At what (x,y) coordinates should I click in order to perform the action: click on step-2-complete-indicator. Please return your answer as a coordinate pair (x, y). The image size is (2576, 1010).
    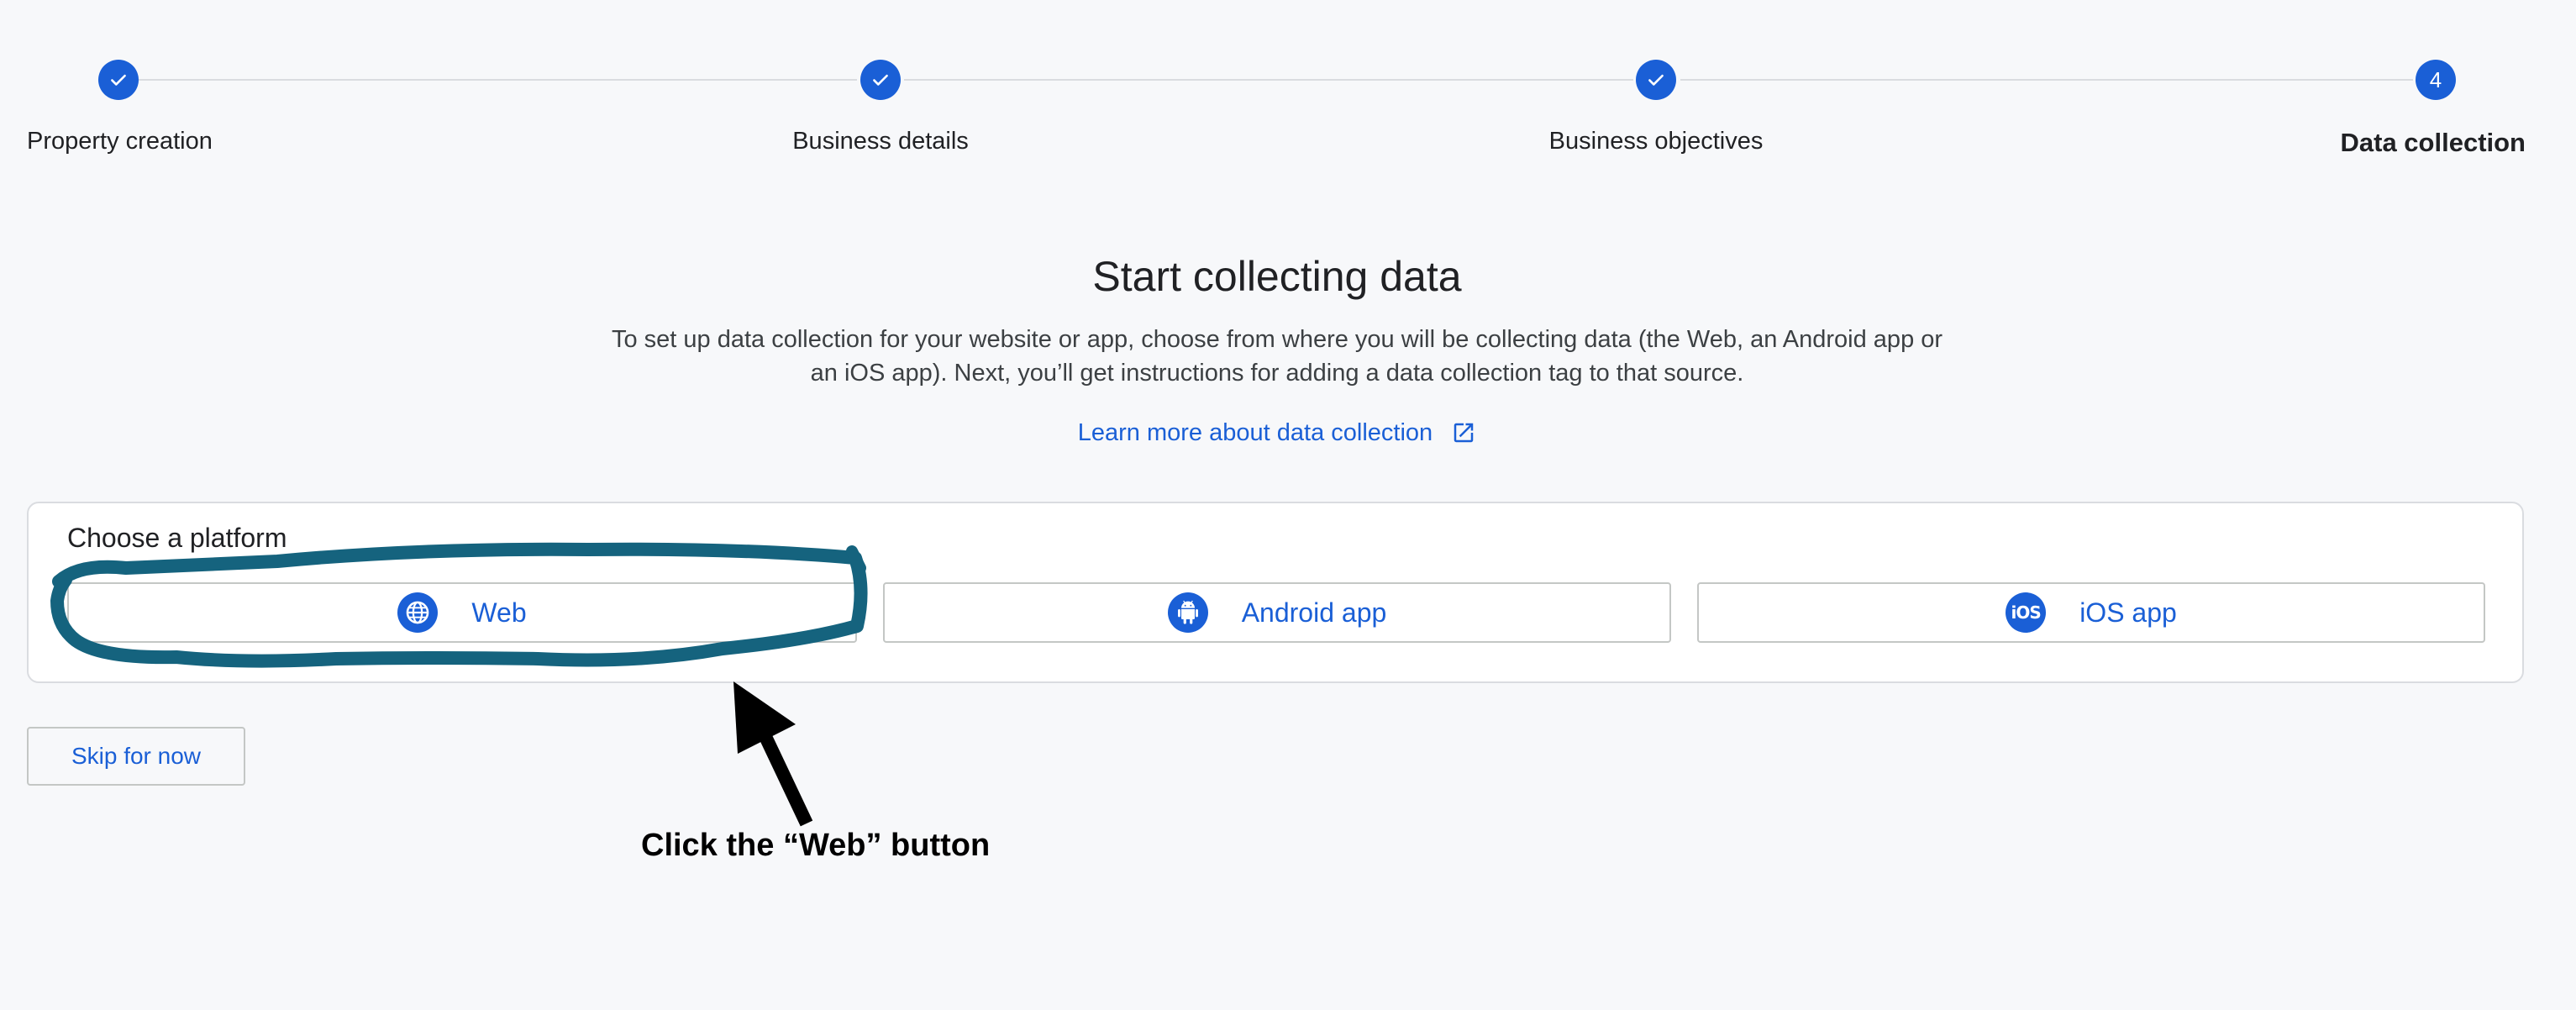
    Looking at the image, I should click on (880, 80).